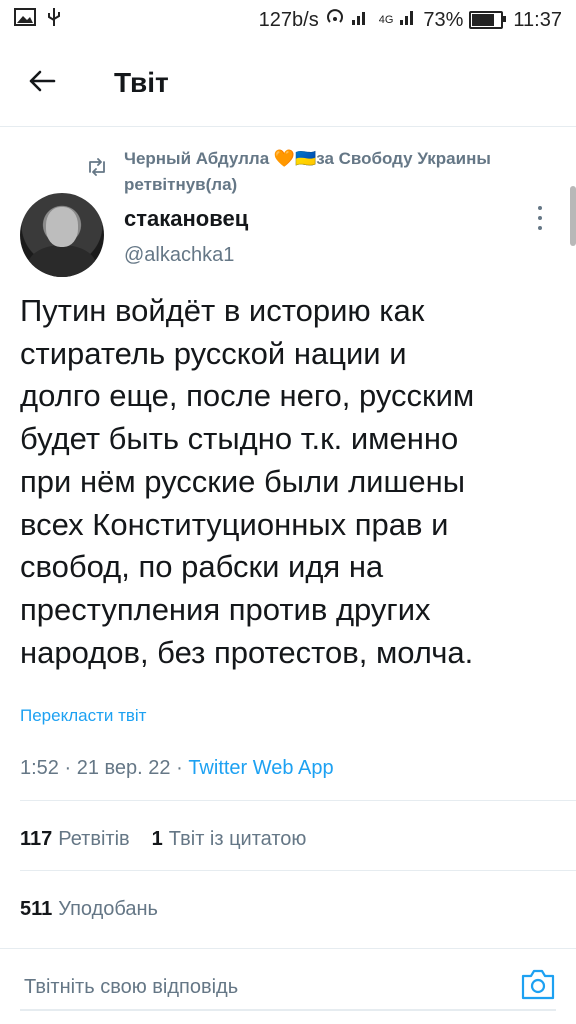 The height and width of the screenshot is (1024, 576). I want to click on translate-tweet-link: Перекласти твіт, so click(83, 716).